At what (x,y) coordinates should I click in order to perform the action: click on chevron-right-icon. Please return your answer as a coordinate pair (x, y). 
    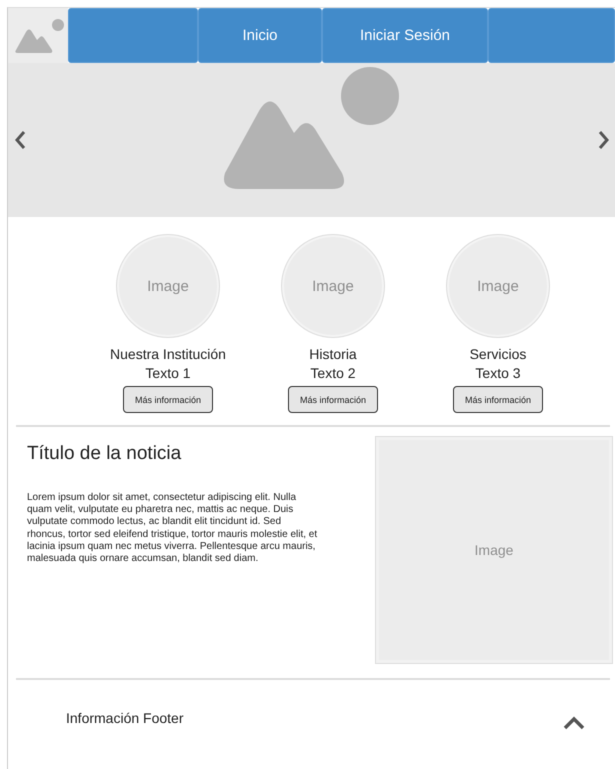
    Looking at the image, I should click on (604, 140).